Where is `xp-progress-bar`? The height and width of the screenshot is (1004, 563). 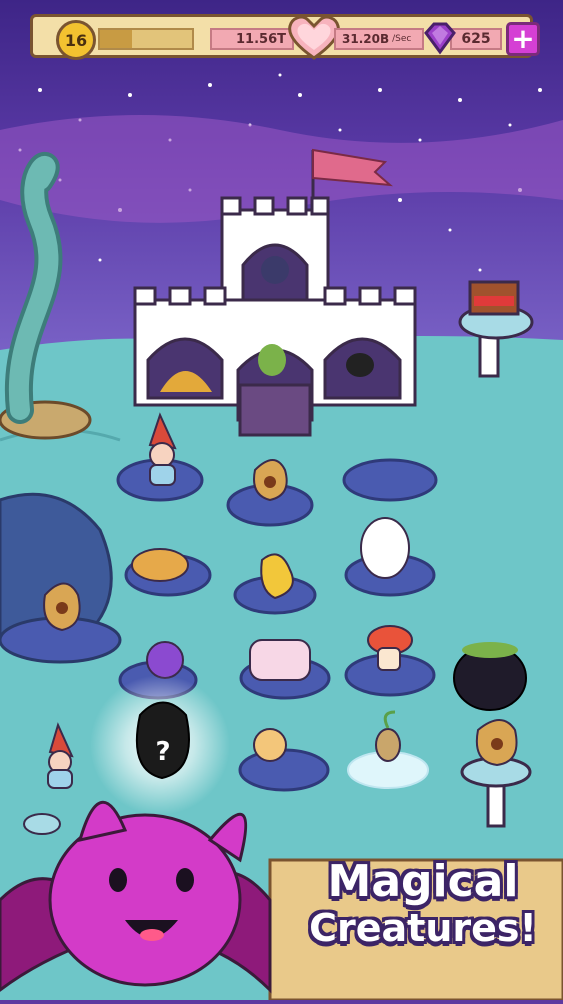 xp-progress-bar is located at coordinates (146, 39).